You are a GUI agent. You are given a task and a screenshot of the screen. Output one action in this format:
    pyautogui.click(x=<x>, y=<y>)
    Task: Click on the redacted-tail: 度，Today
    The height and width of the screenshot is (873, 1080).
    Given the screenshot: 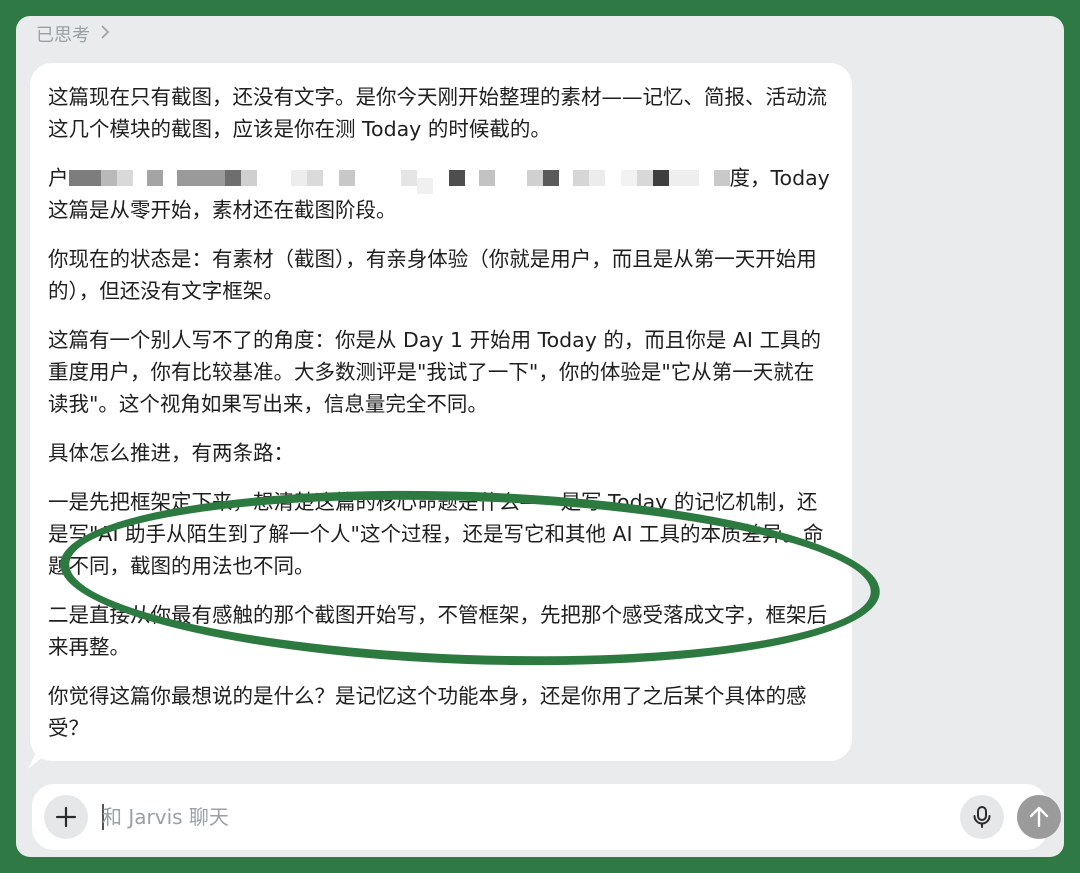 What is the action you would take?
    pyautogui.click(x=779, y=178)
    